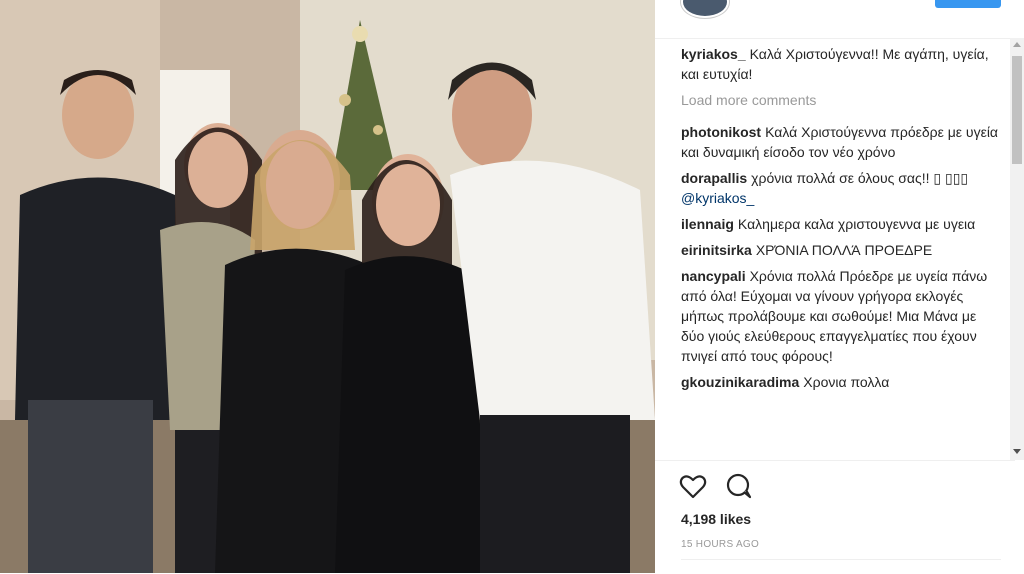 The image size is (1024, 574). I want to click on post-header, so click(835, 19).